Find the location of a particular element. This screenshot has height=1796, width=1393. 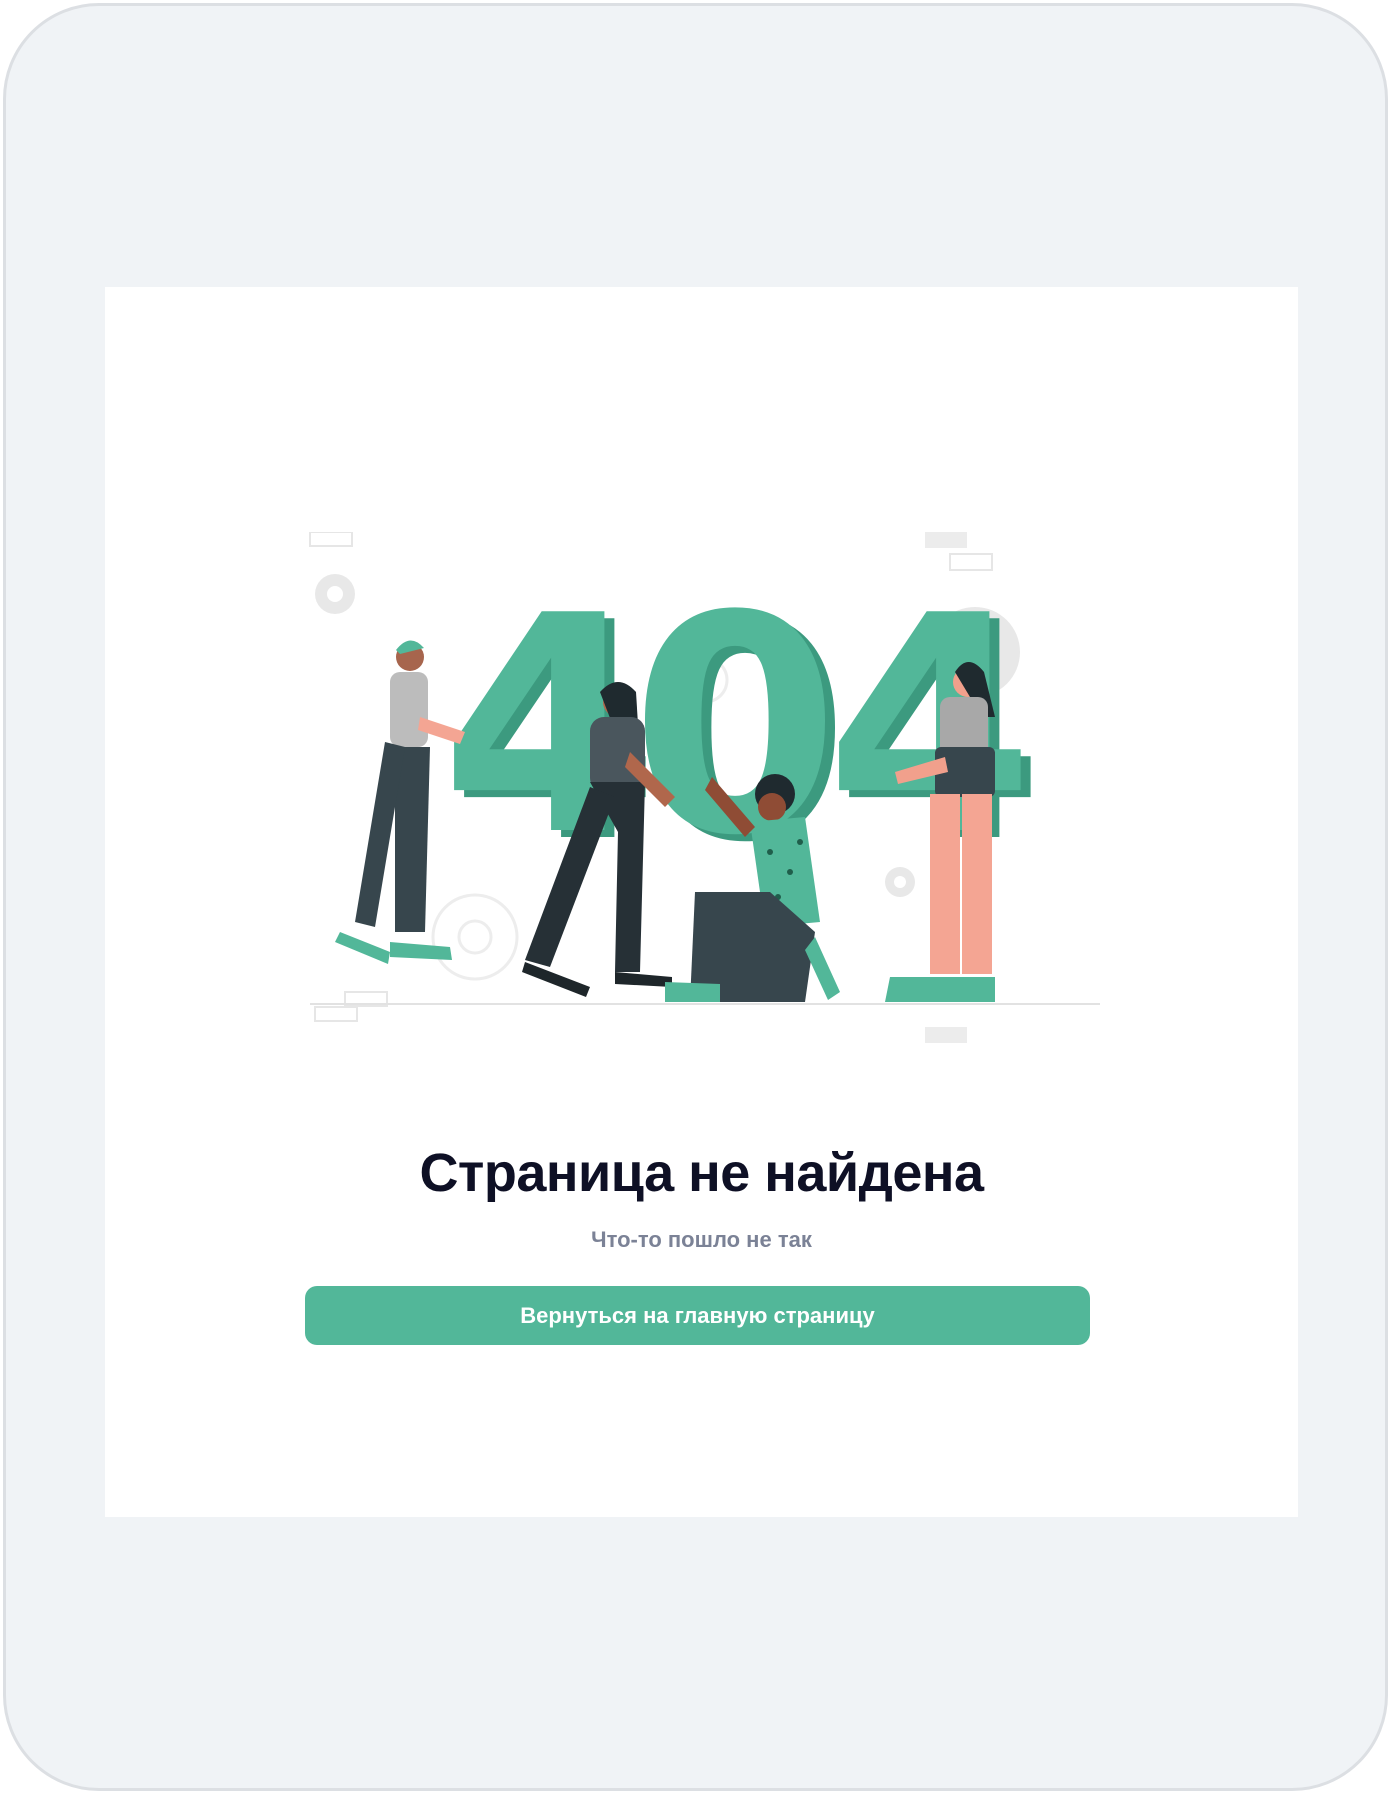

back-to-home-button: Вернуться на главную страницу is located at coordinates (697, 1315).